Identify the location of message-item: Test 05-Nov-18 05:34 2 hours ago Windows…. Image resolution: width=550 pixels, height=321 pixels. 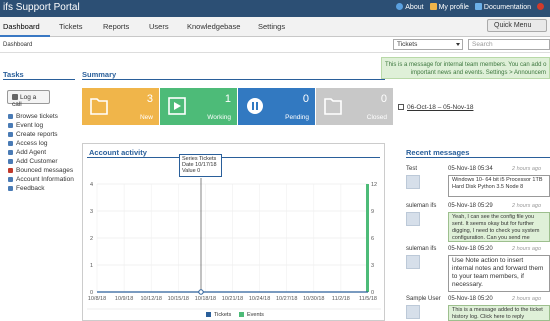
(478, 184).